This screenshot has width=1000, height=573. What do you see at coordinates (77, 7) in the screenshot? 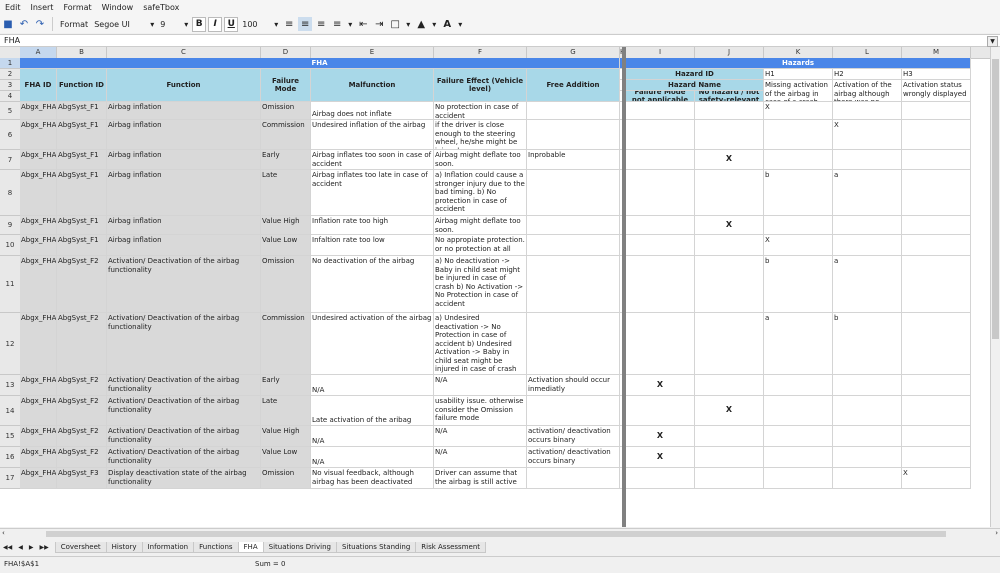
I see `menu-item: Format` at bounding box center [77, 7].